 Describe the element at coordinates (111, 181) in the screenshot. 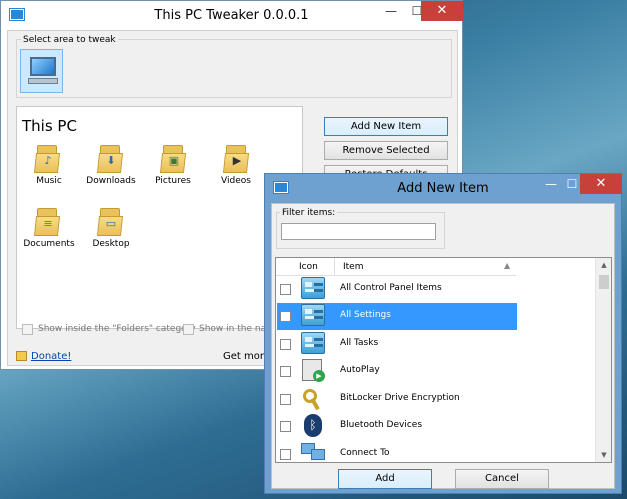

I see `folder-label-downloads: Downloads` at that location.